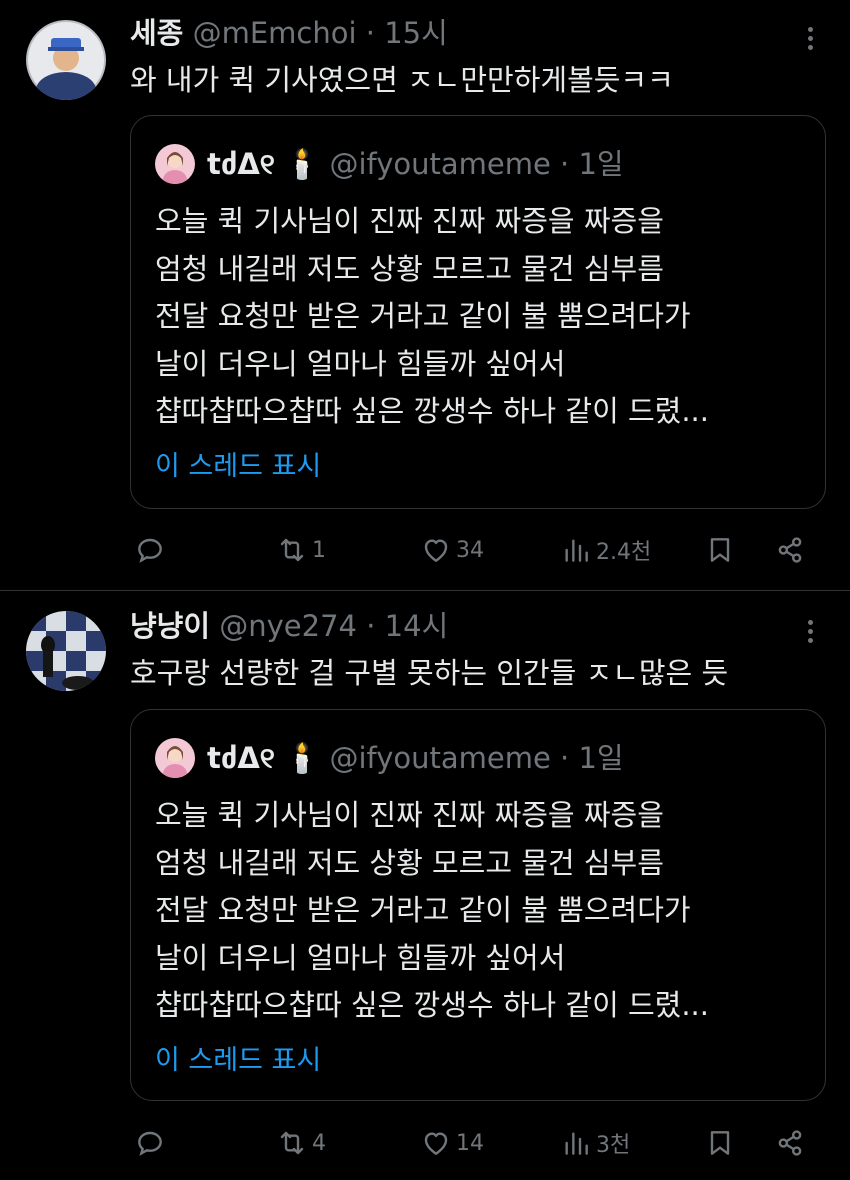 This screenshot has width=850, height=1180. What do you see at coordinates (452, 1143) in the screenshot?
I see `like-button: 14` at bounding box center [452, 1143].